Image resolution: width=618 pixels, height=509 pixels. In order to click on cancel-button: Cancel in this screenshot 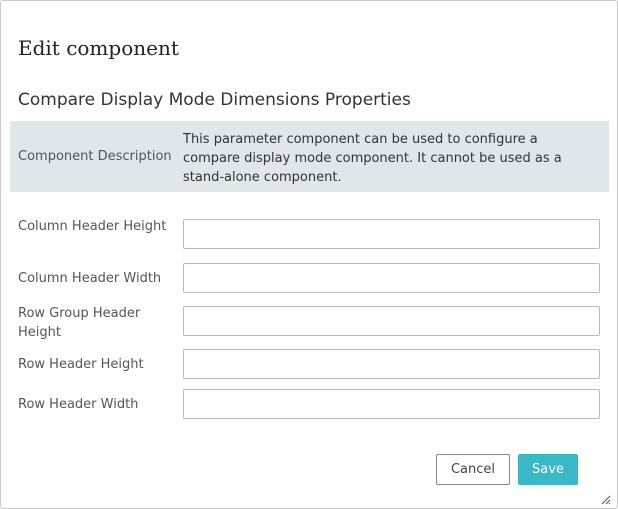, I will do `click(473, 469)`.